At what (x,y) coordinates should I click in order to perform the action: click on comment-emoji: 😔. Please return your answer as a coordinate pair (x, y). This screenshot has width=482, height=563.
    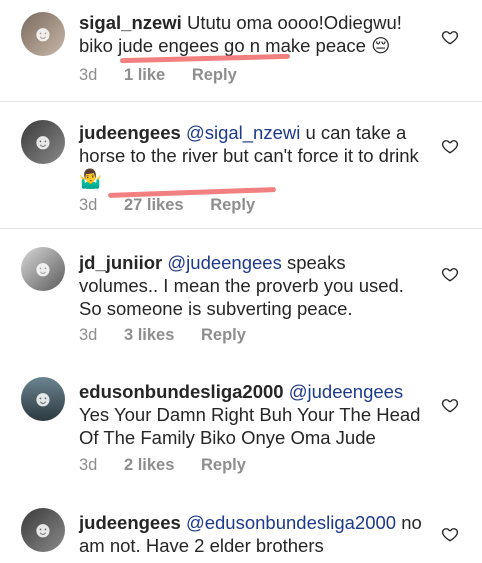
    Looking at the image, I should click on (381, 46).